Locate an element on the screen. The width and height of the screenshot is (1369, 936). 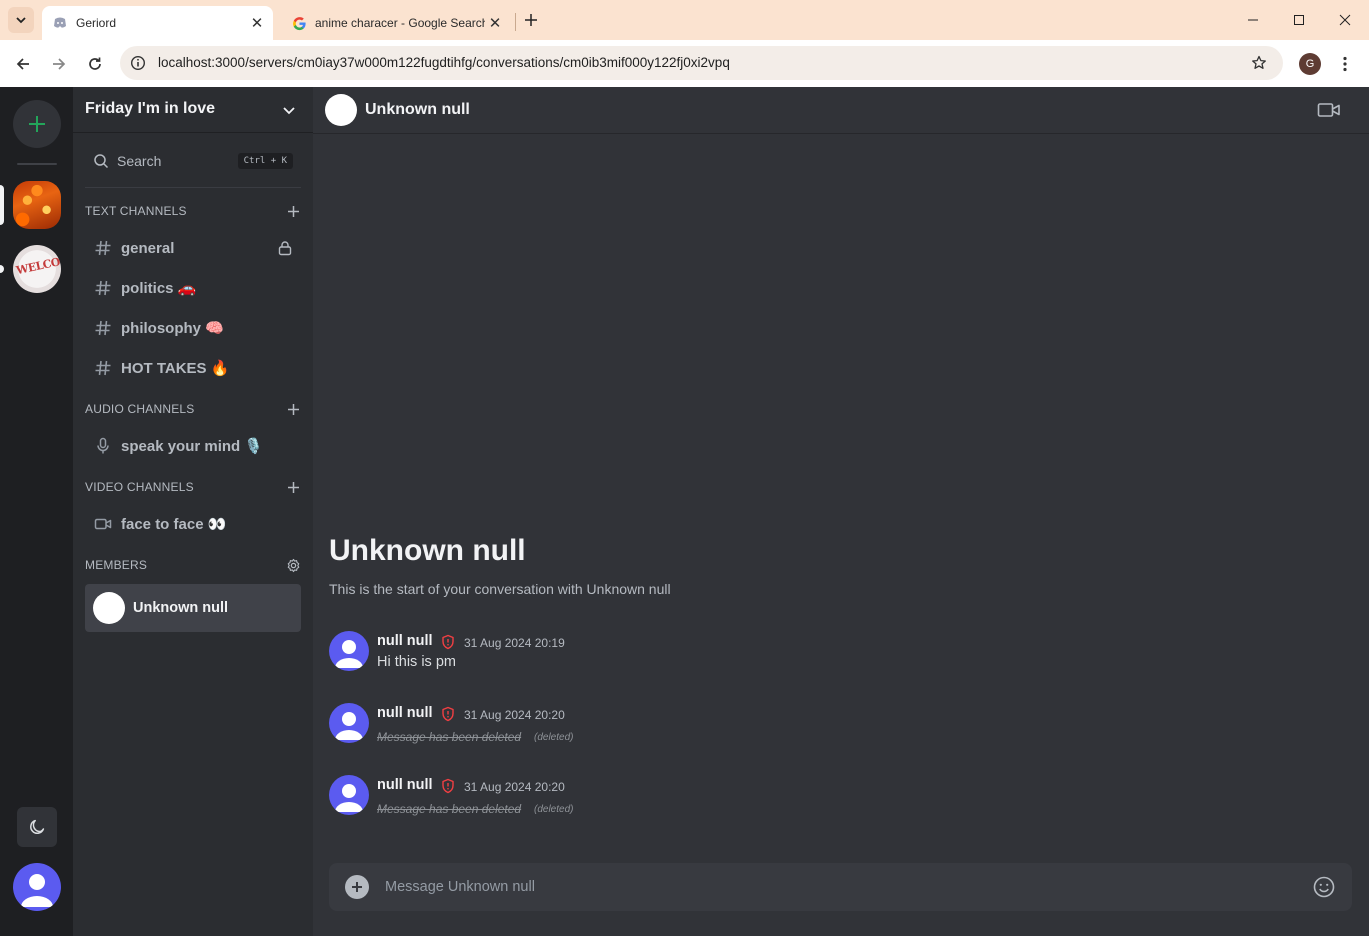
server-icon-friday is located at coordinates (37, 205).